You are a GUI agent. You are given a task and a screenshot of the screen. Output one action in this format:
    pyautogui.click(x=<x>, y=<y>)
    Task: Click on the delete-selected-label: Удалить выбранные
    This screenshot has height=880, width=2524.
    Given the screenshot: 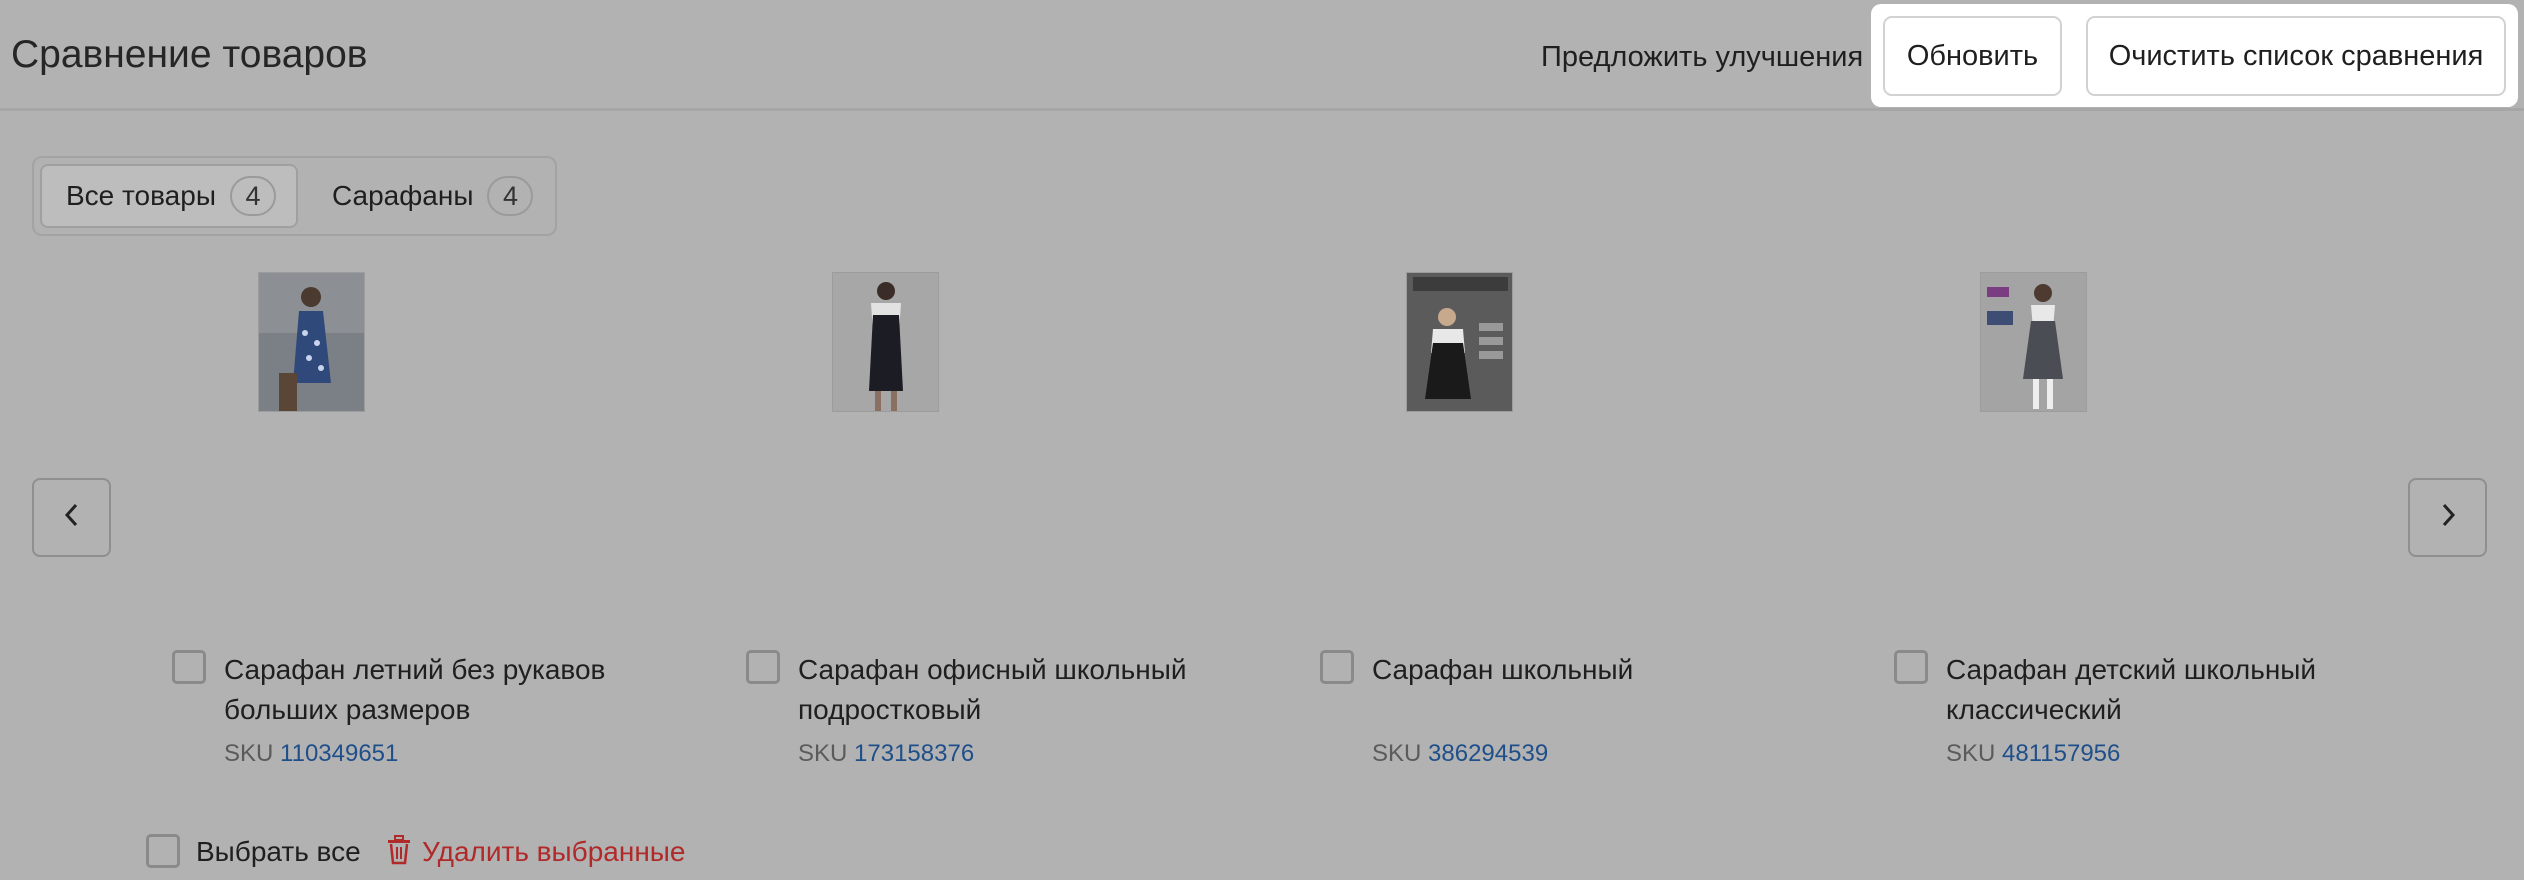 What is the action you would take?
    pyautogui.click(x=554, y=851)
    